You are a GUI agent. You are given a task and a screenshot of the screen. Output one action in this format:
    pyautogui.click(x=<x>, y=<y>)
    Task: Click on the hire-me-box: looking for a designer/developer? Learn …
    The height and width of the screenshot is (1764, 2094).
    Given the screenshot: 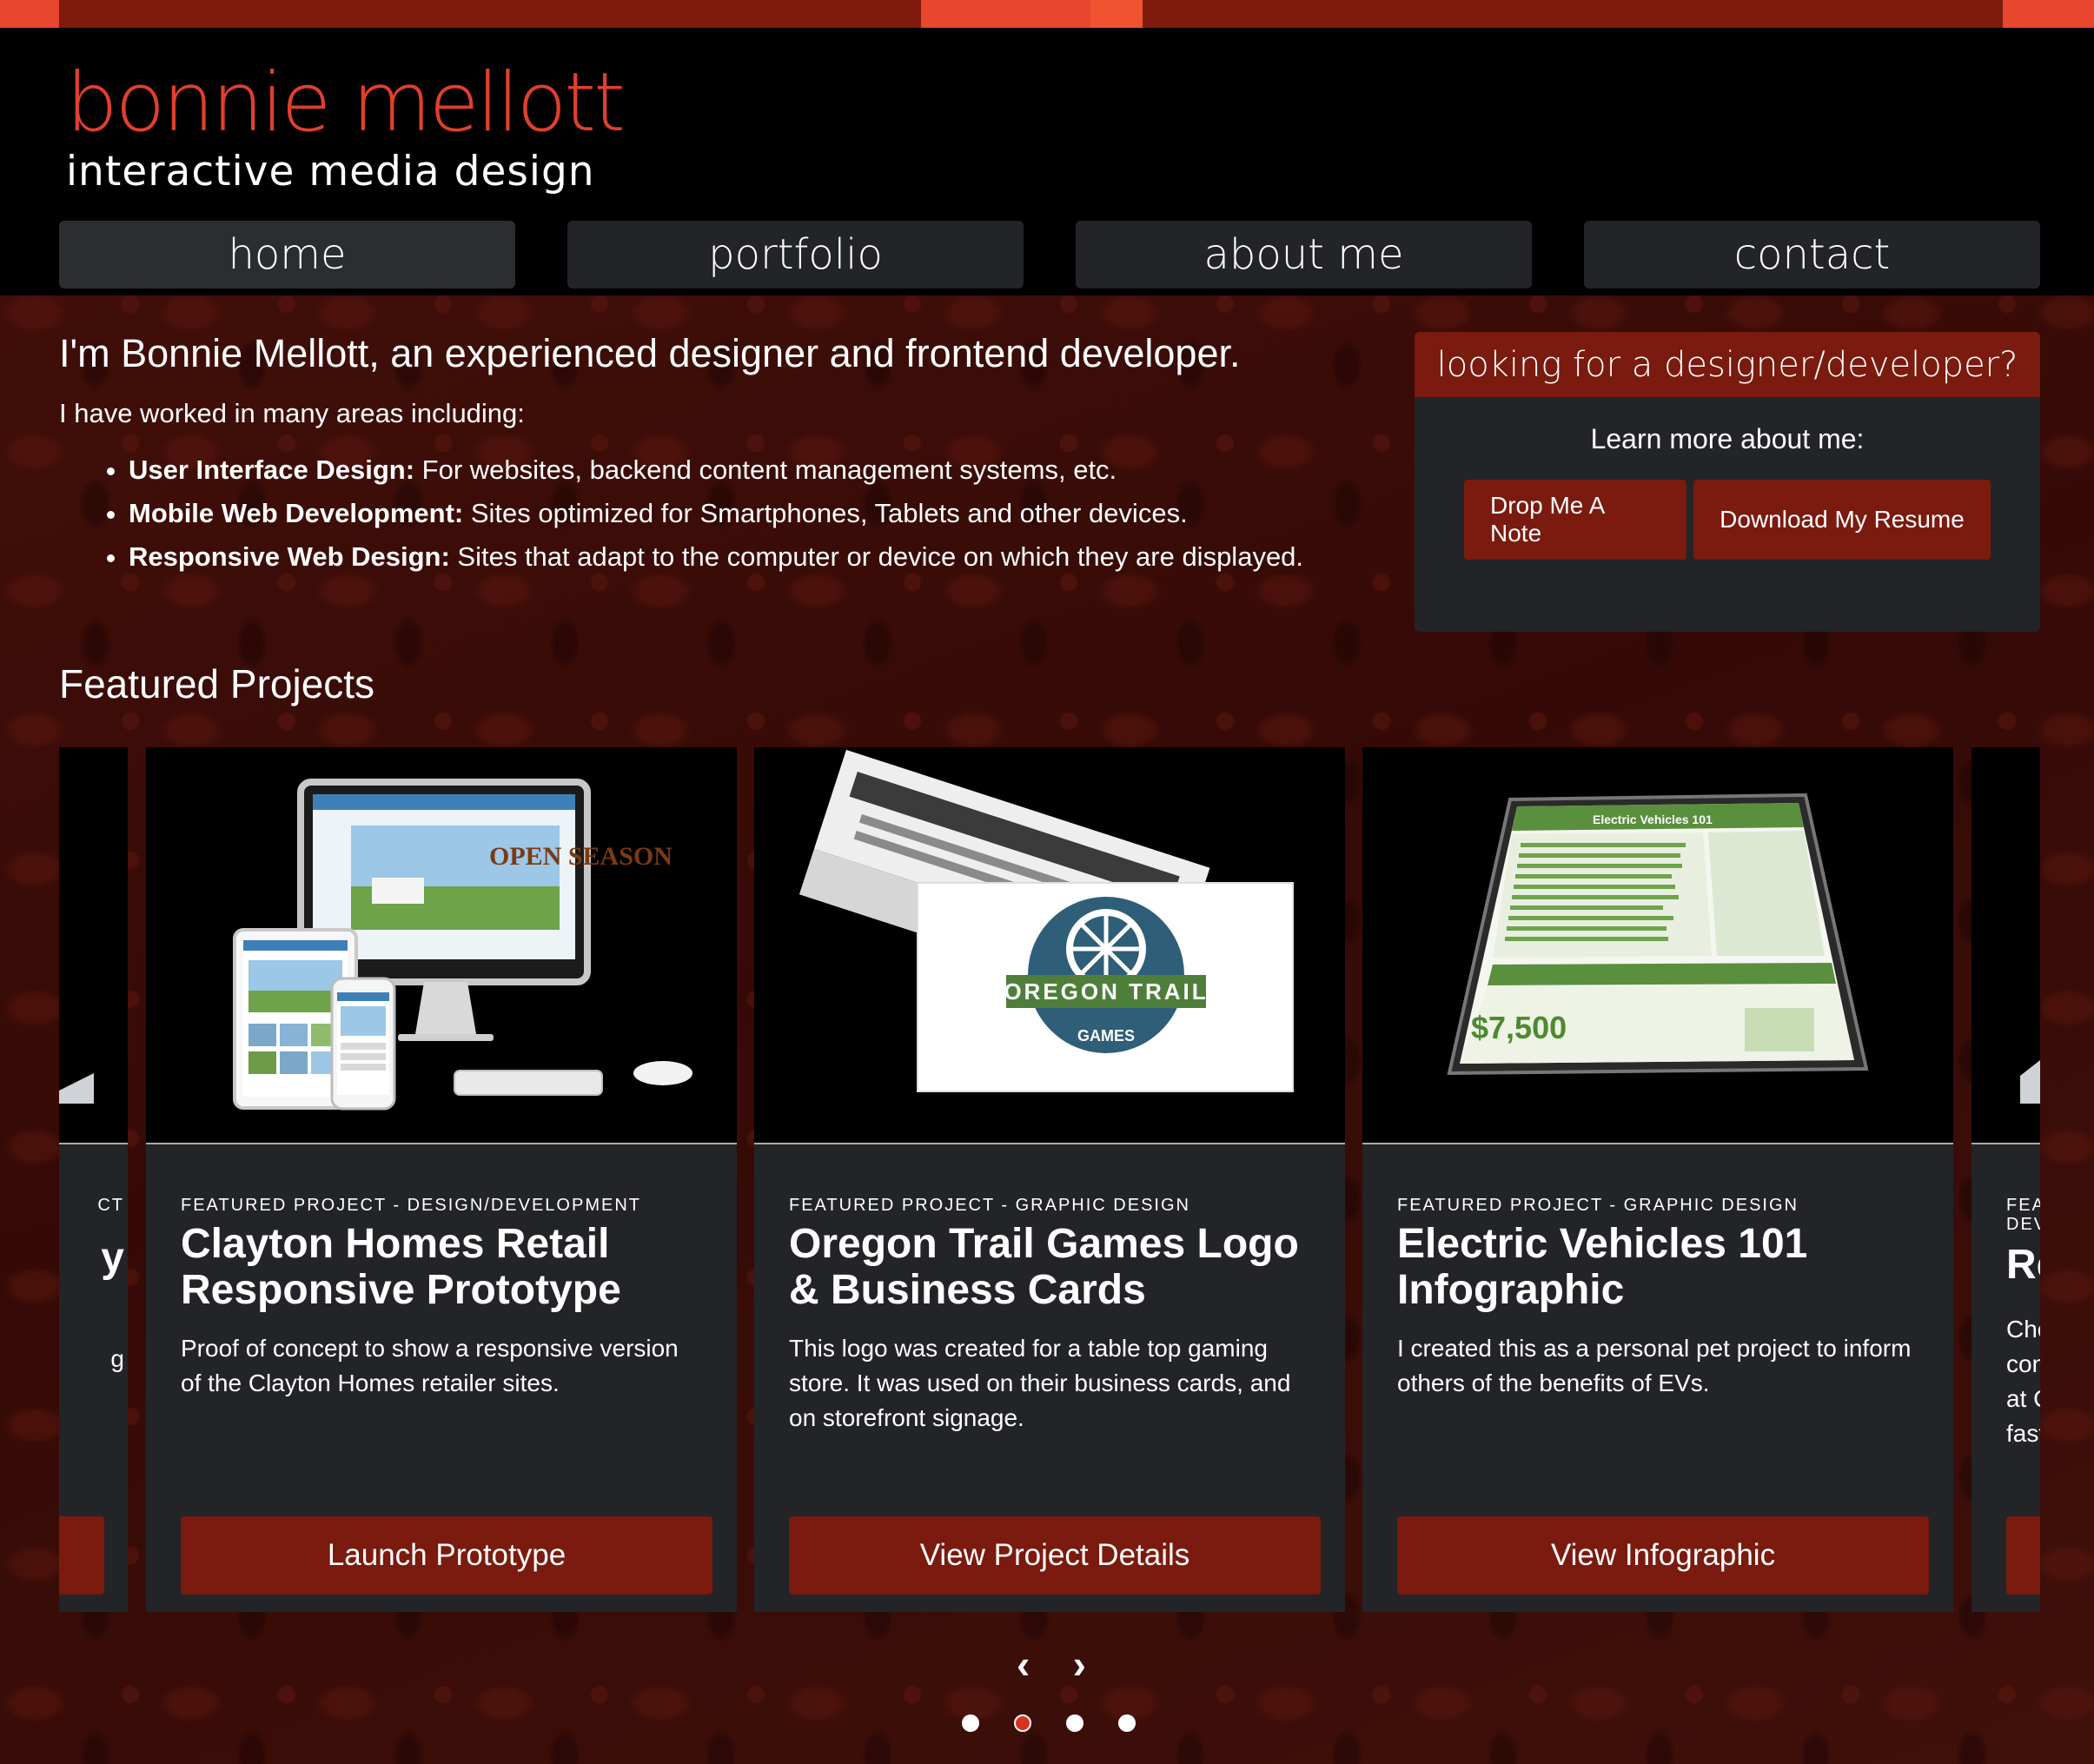 What is the action you would take?
    pyautogui.click(x=1727, y=482)
    